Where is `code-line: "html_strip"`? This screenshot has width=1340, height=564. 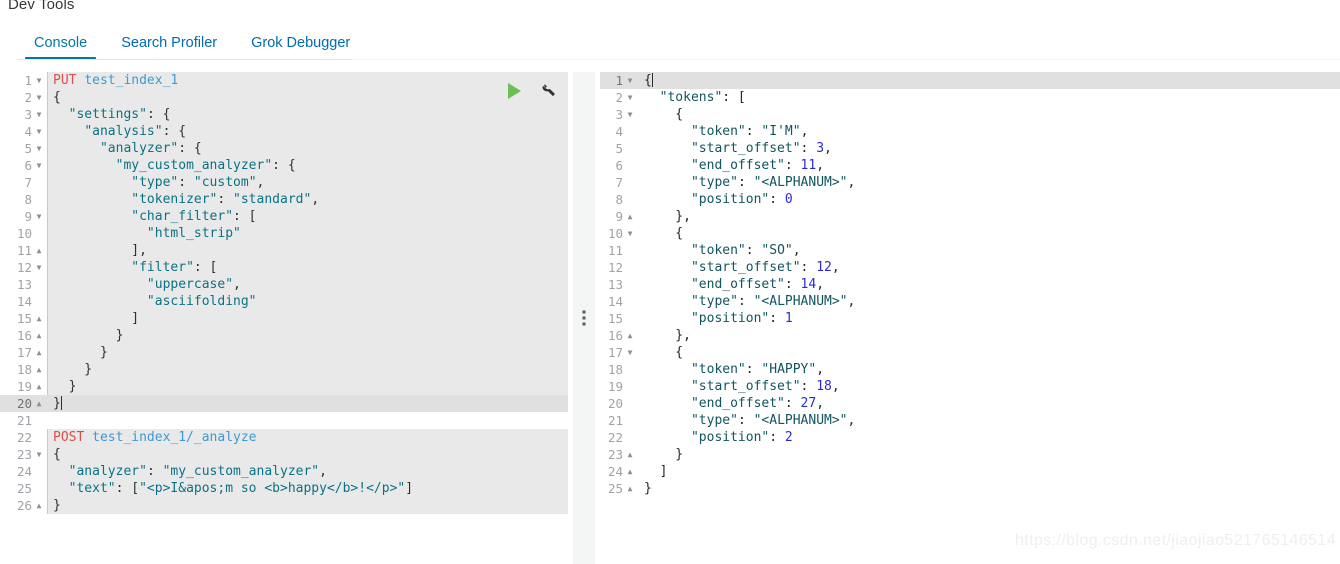 code-line: "html_strip" is located at coordinates (307, 233).